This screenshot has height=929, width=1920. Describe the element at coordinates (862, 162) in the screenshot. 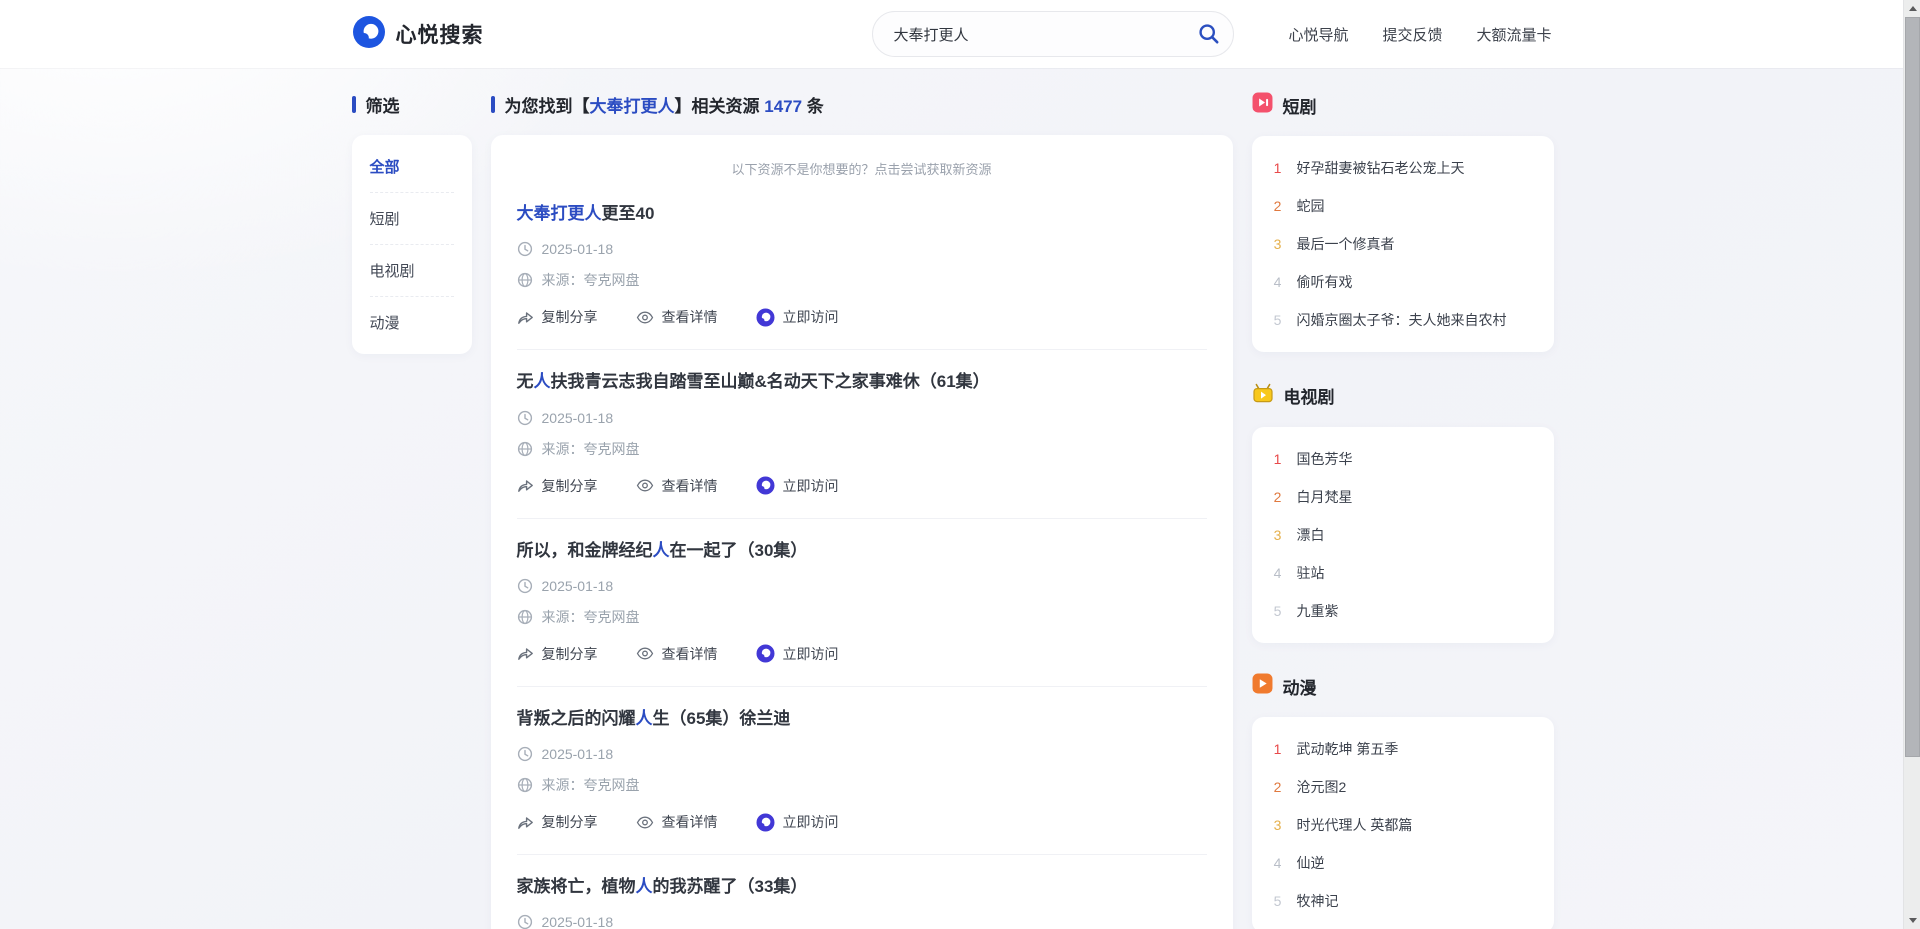

I see `refresh-notice: 以下资源不是你想要的？点击尝试获取新资源` at that location.